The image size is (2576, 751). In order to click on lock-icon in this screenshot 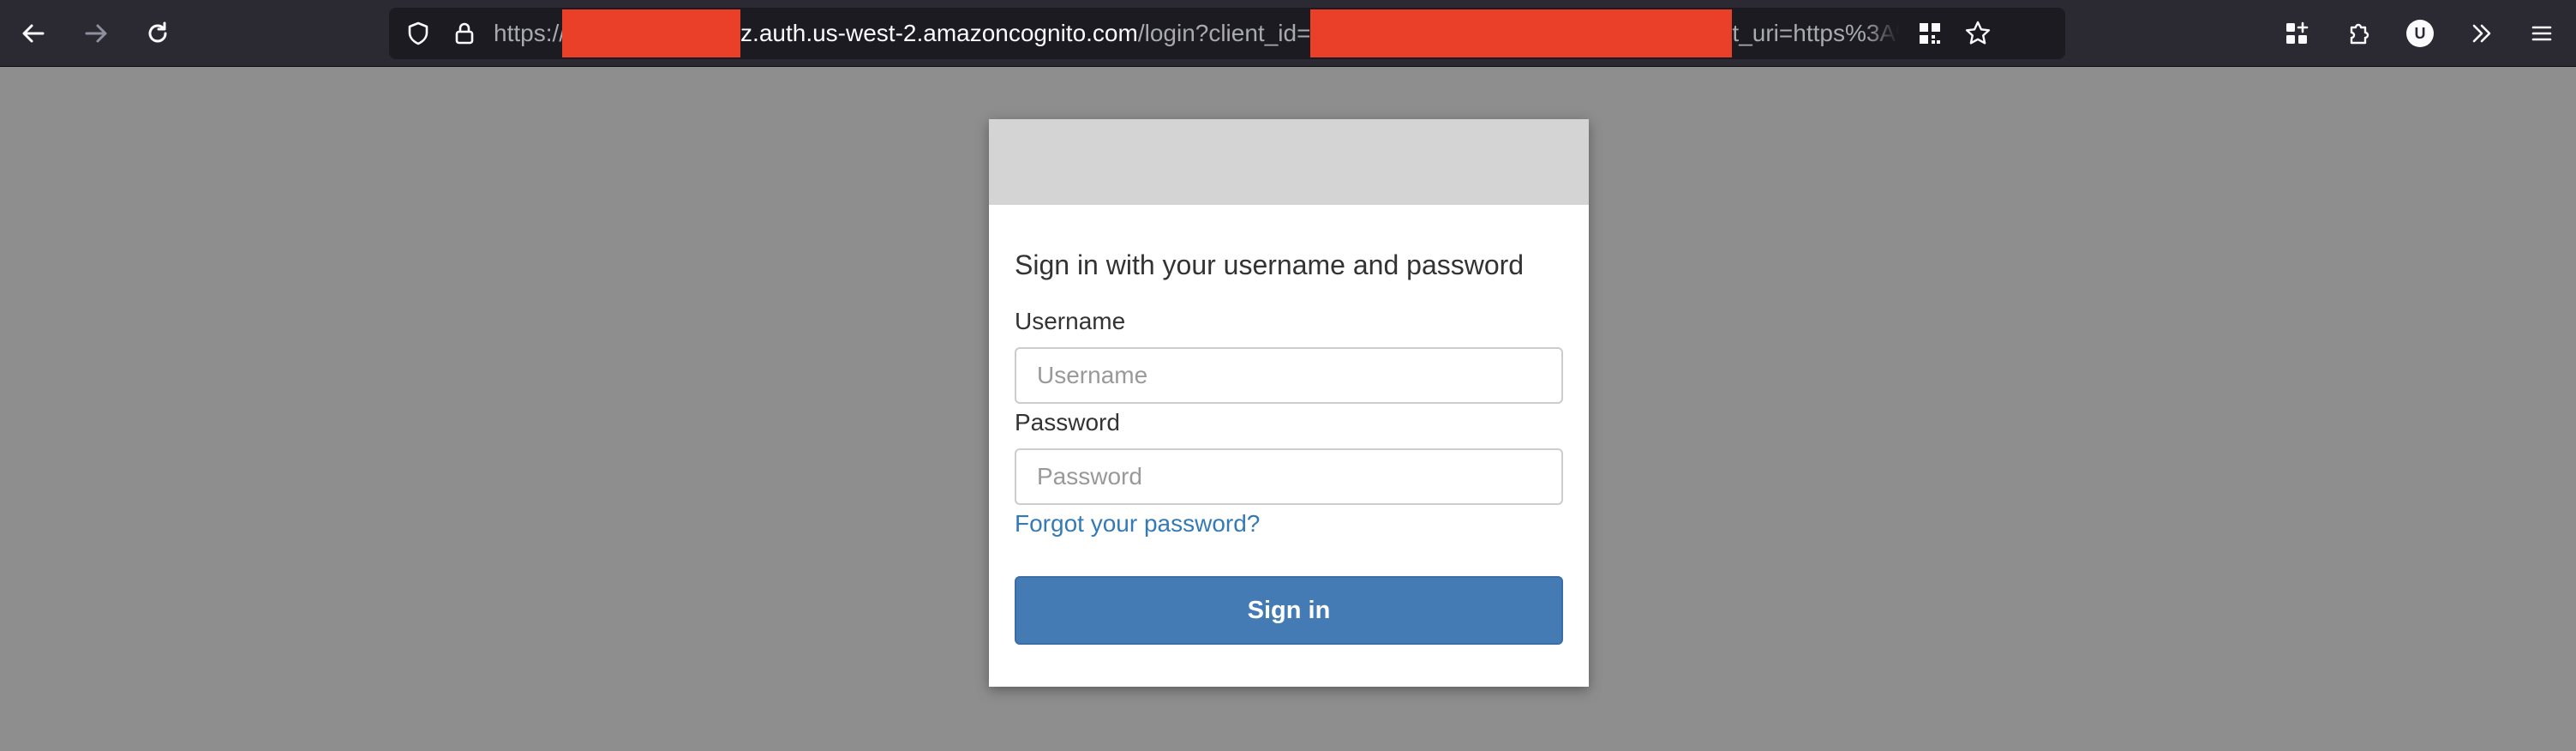, I will do `click(464, 33)`.